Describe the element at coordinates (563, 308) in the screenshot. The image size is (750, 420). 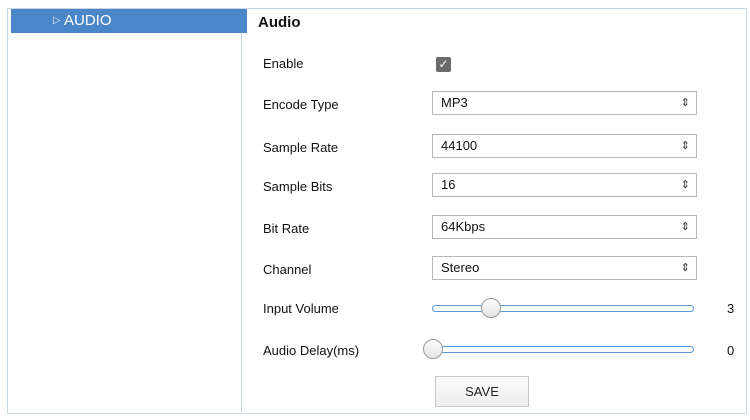
I see `input-volume-slider` at that location.